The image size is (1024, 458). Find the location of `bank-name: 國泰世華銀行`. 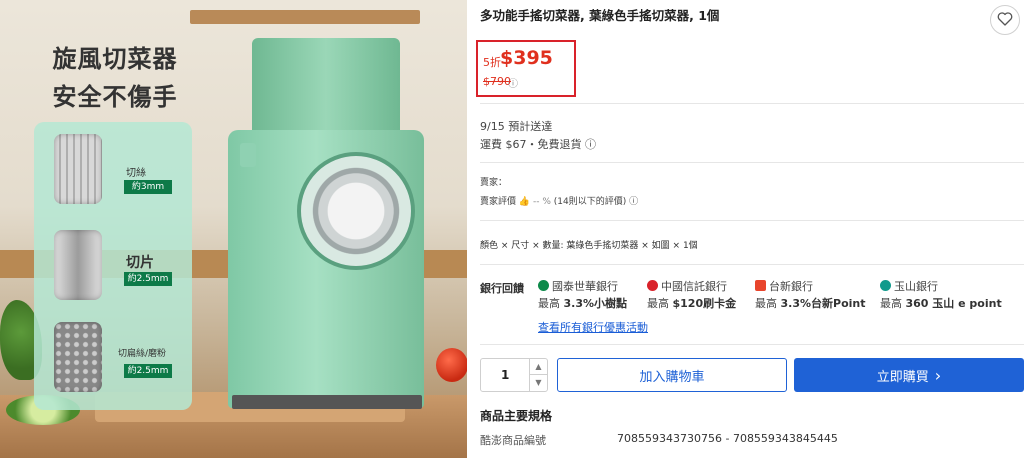

bank-name: 國泰世華銀行 is located at coordinates (585, 286).